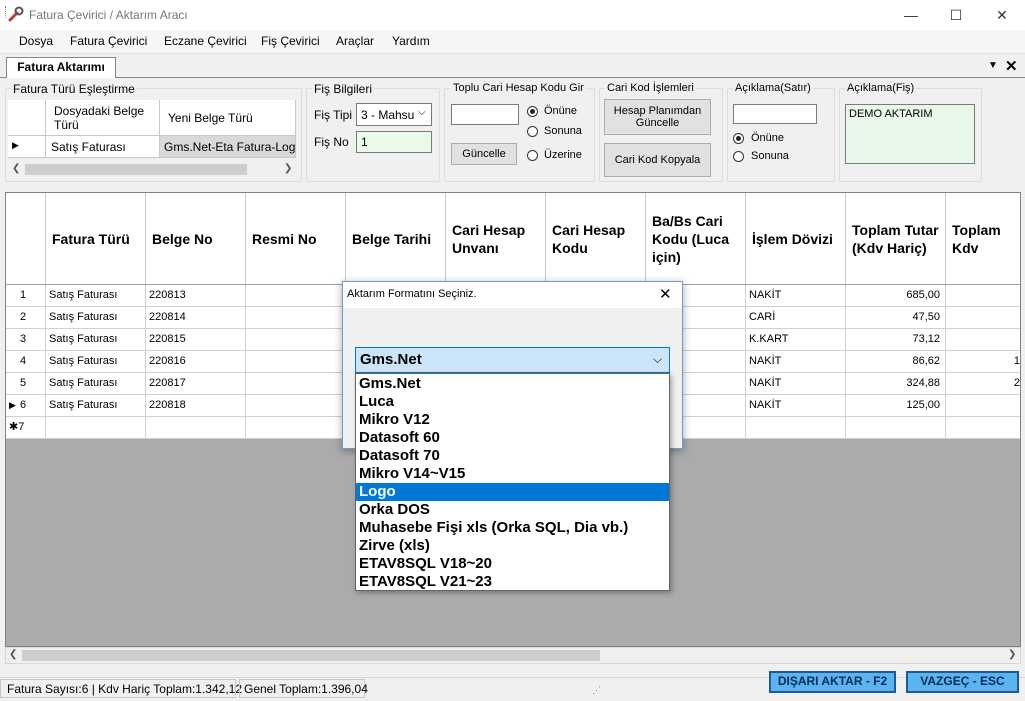  I want to click on close-window-button: ✕, so click(1002, 15).